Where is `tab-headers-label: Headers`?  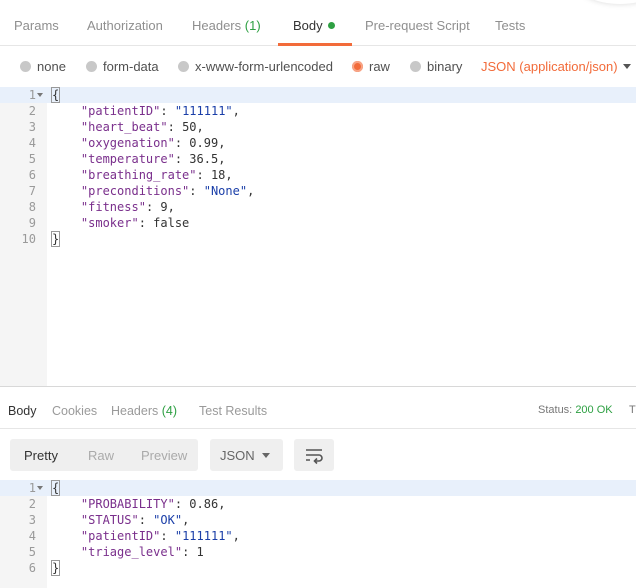
tab-headers-label: Headers is located at coordinates (217, 25).